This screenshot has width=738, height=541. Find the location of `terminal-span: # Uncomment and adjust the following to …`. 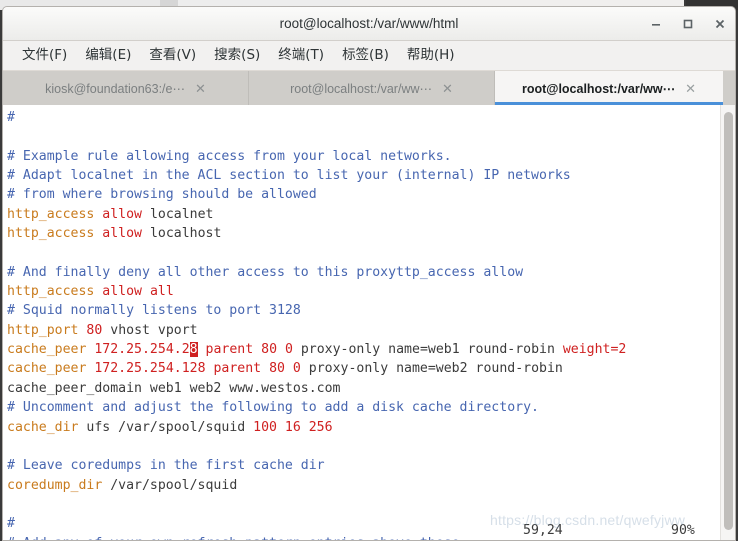

terminal-span: # Uncomment and adjust the following to … is located at coordinates (273, 408).